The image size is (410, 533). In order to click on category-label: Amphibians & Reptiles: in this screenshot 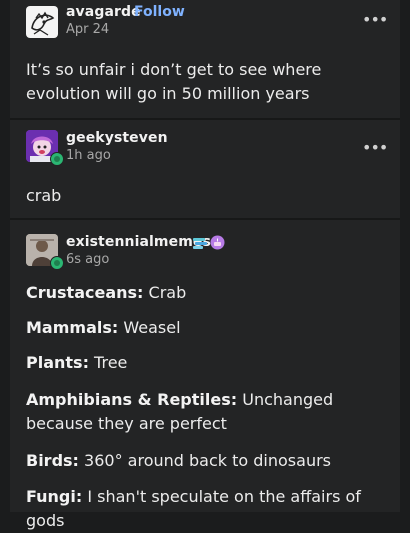, I will do `click(132, 399)`.